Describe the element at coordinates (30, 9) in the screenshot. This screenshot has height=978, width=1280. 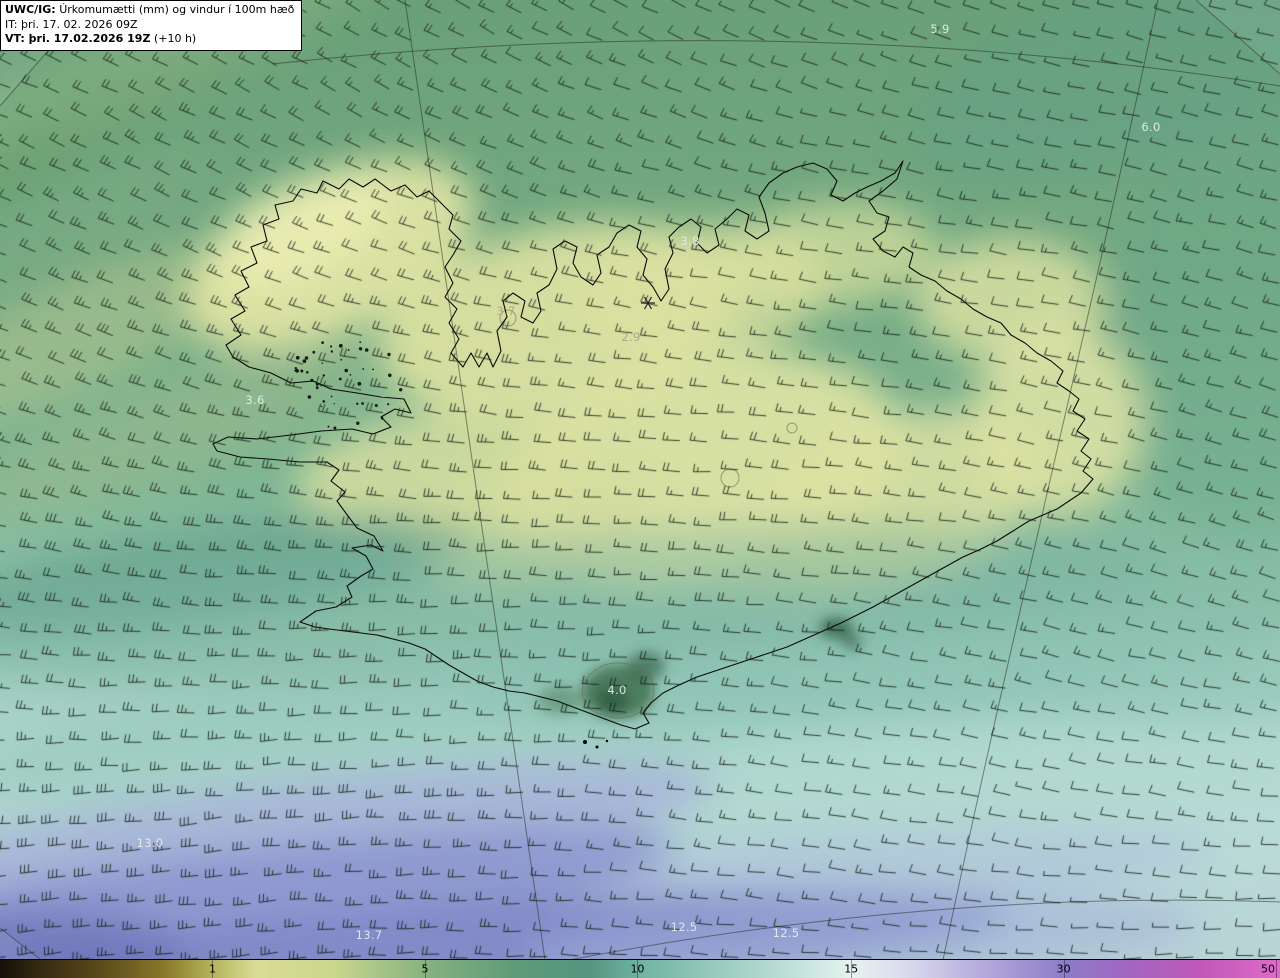
I see `model-name: UWC/IG:` at that location.